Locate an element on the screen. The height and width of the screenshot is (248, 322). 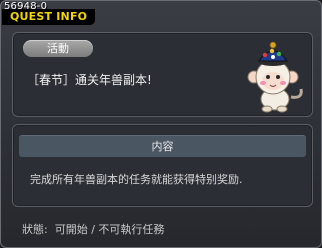
quest-status: 狀態: 可開始 / 不可執行任務 is located at coordinates (93, 229).